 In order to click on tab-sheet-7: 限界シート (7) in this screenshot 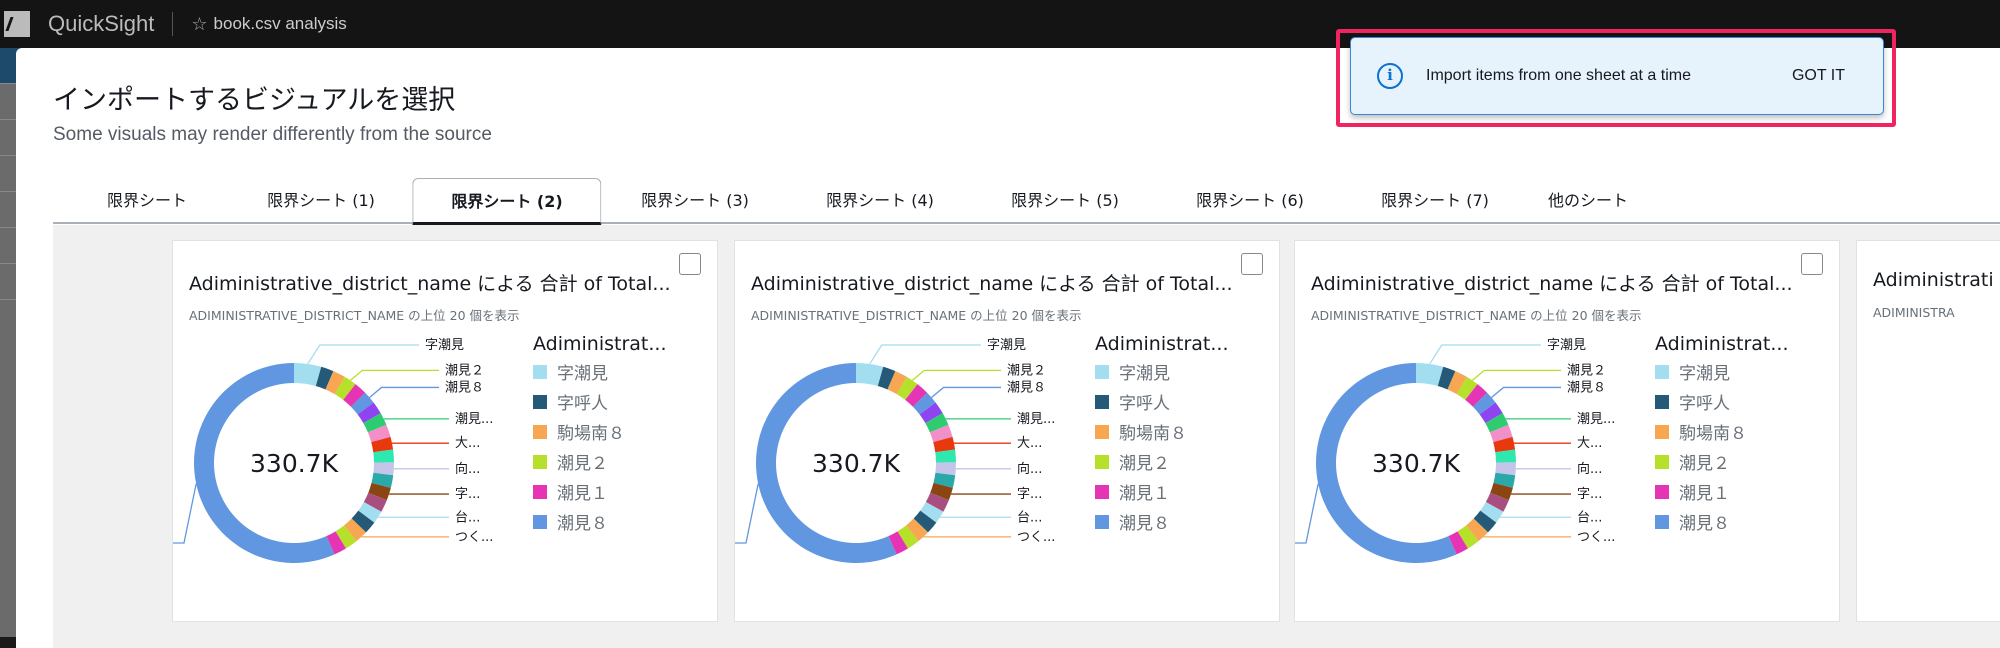, I will do `click(1435, 201)`.